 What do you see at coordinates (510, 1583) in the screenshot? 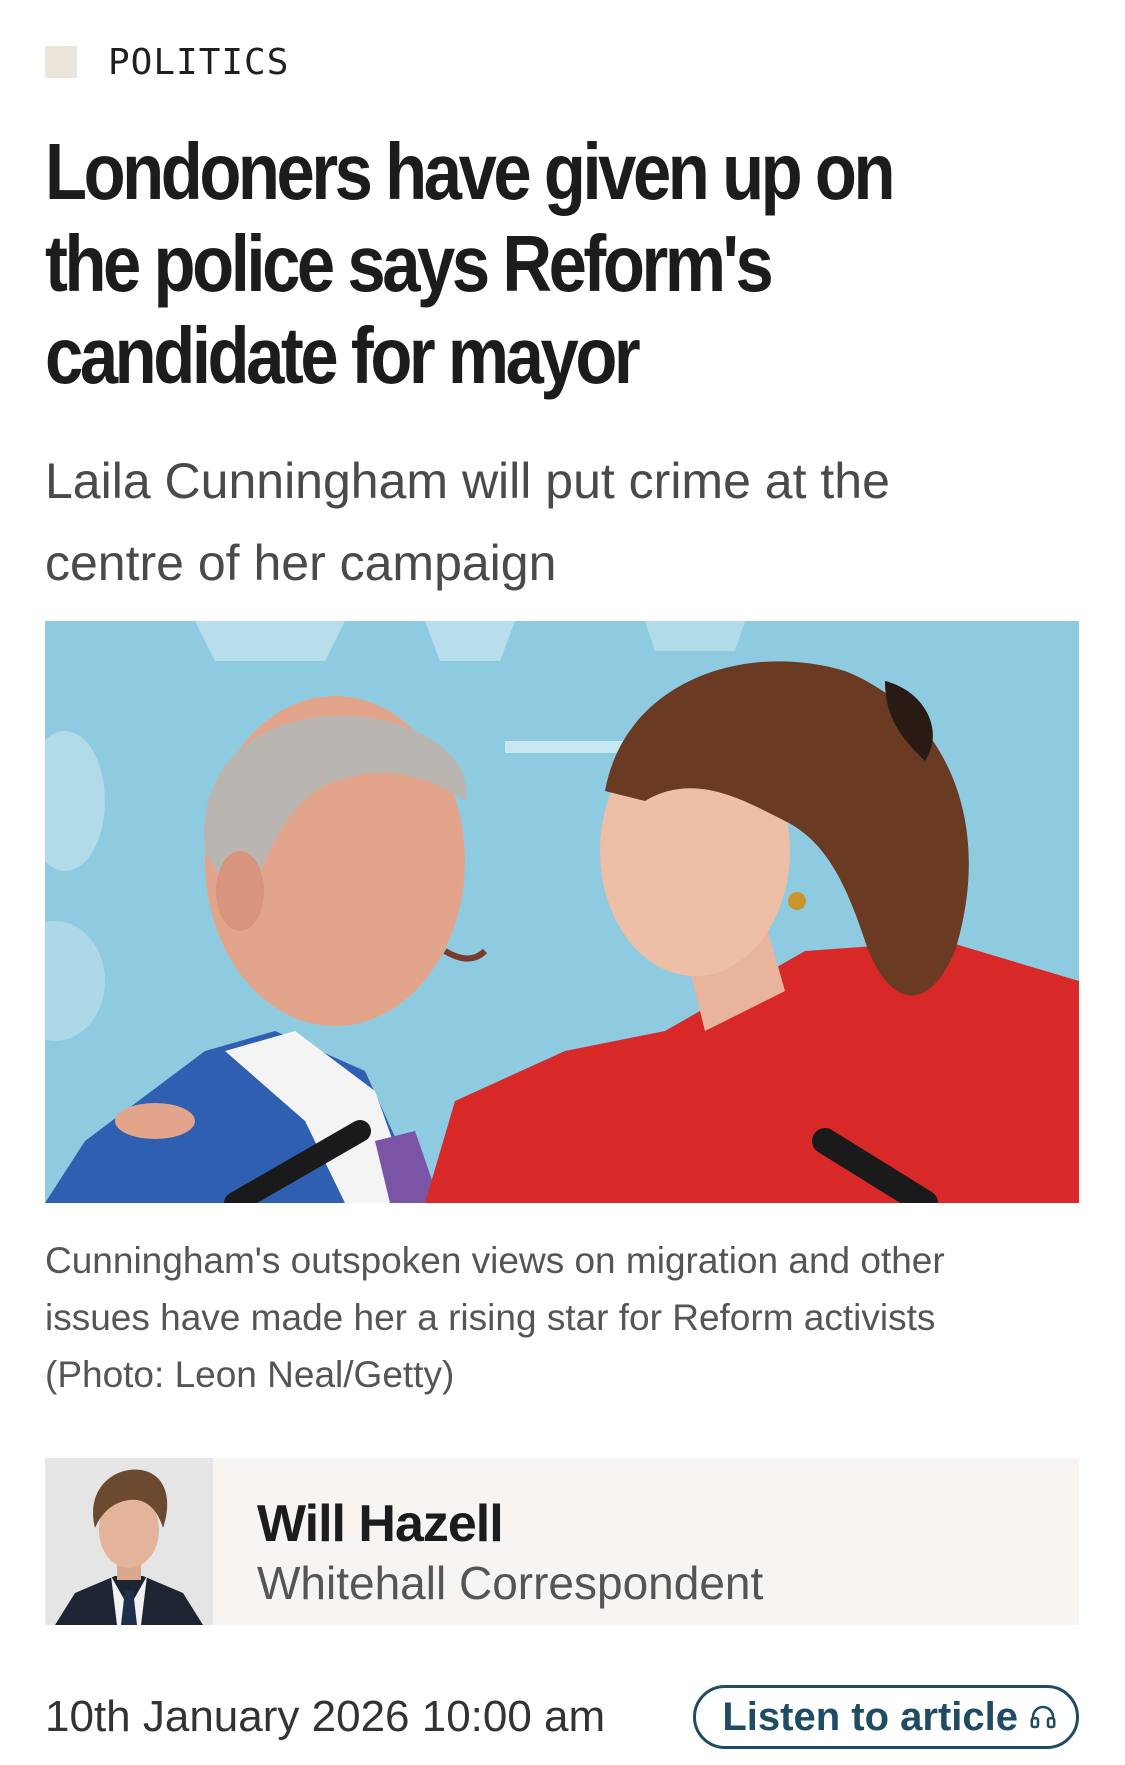
I see `author-role: Whitehall Correspondent` at bounding box center [510, 1583].